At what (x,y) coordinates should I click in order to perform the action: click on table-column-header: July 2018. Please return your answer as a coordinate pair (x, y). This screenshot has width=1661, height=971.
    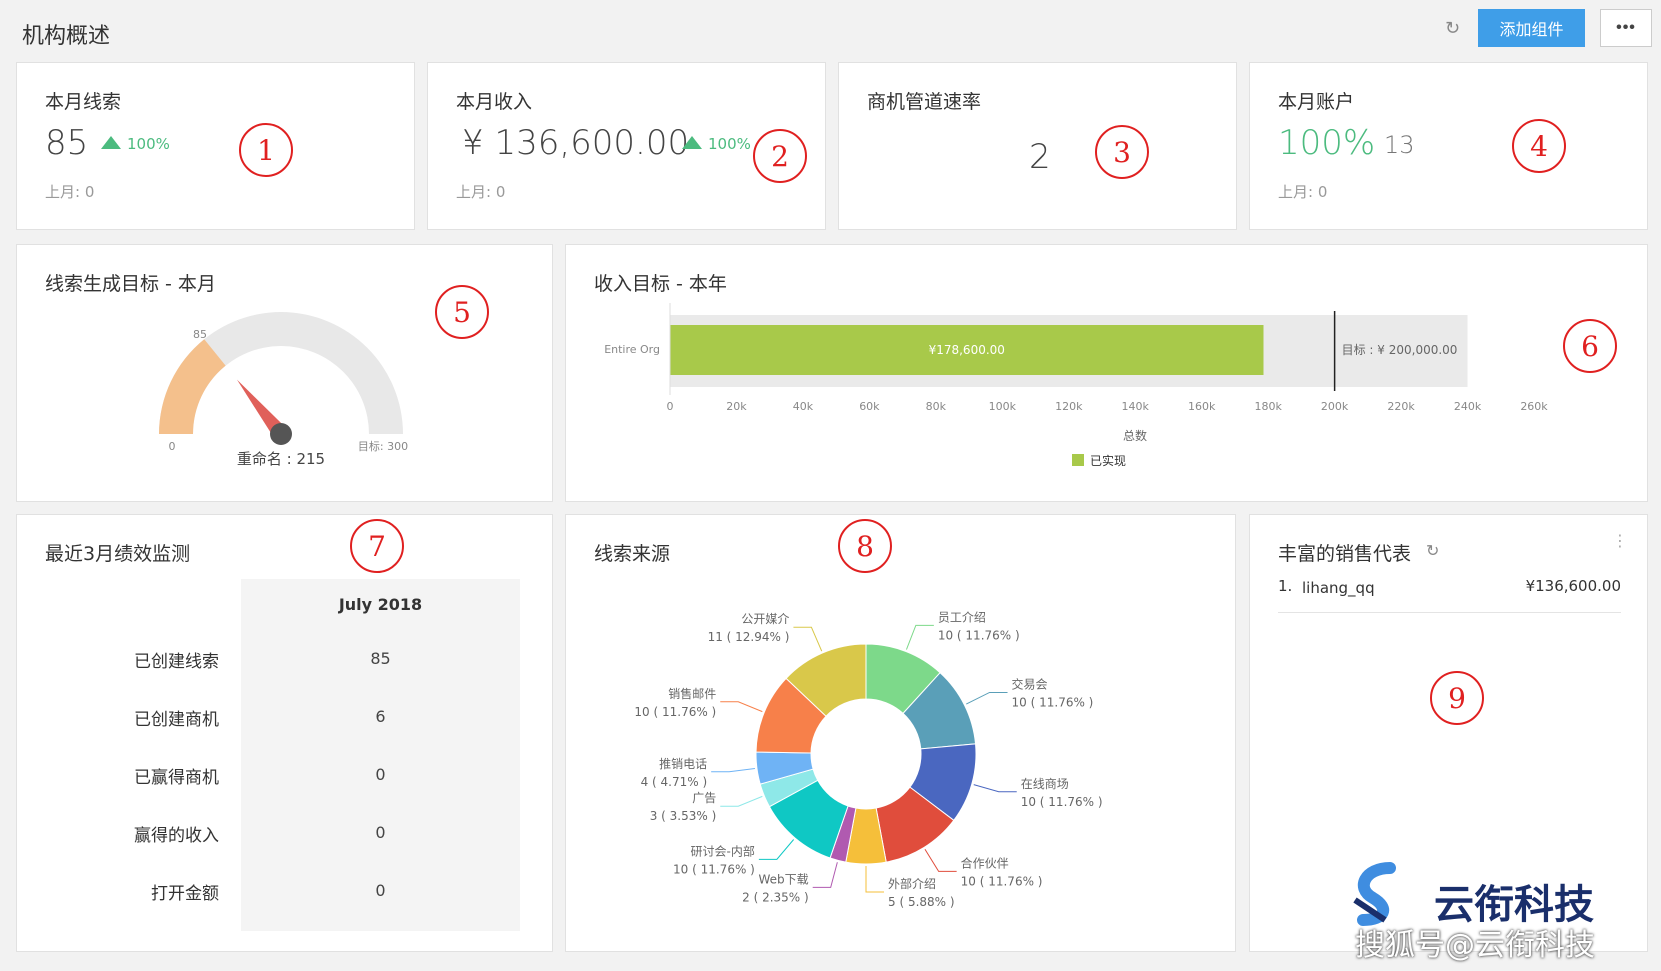
    Looking at the image, I should click on (380, 604).